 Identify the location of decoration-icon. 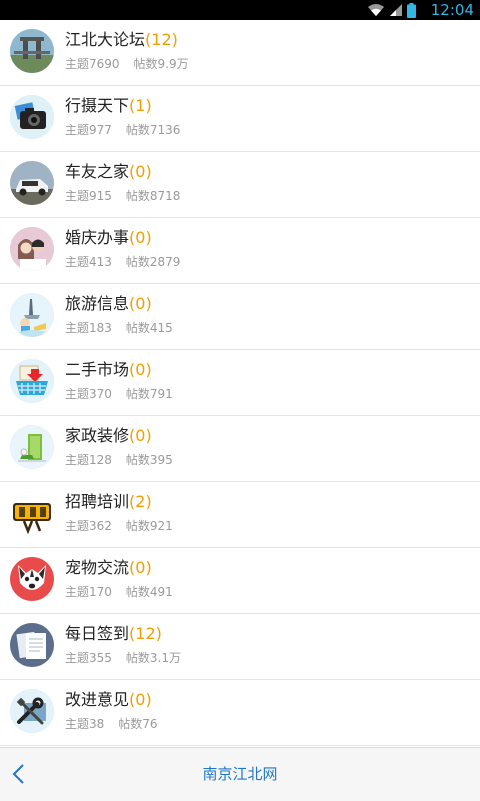
(32, 447).